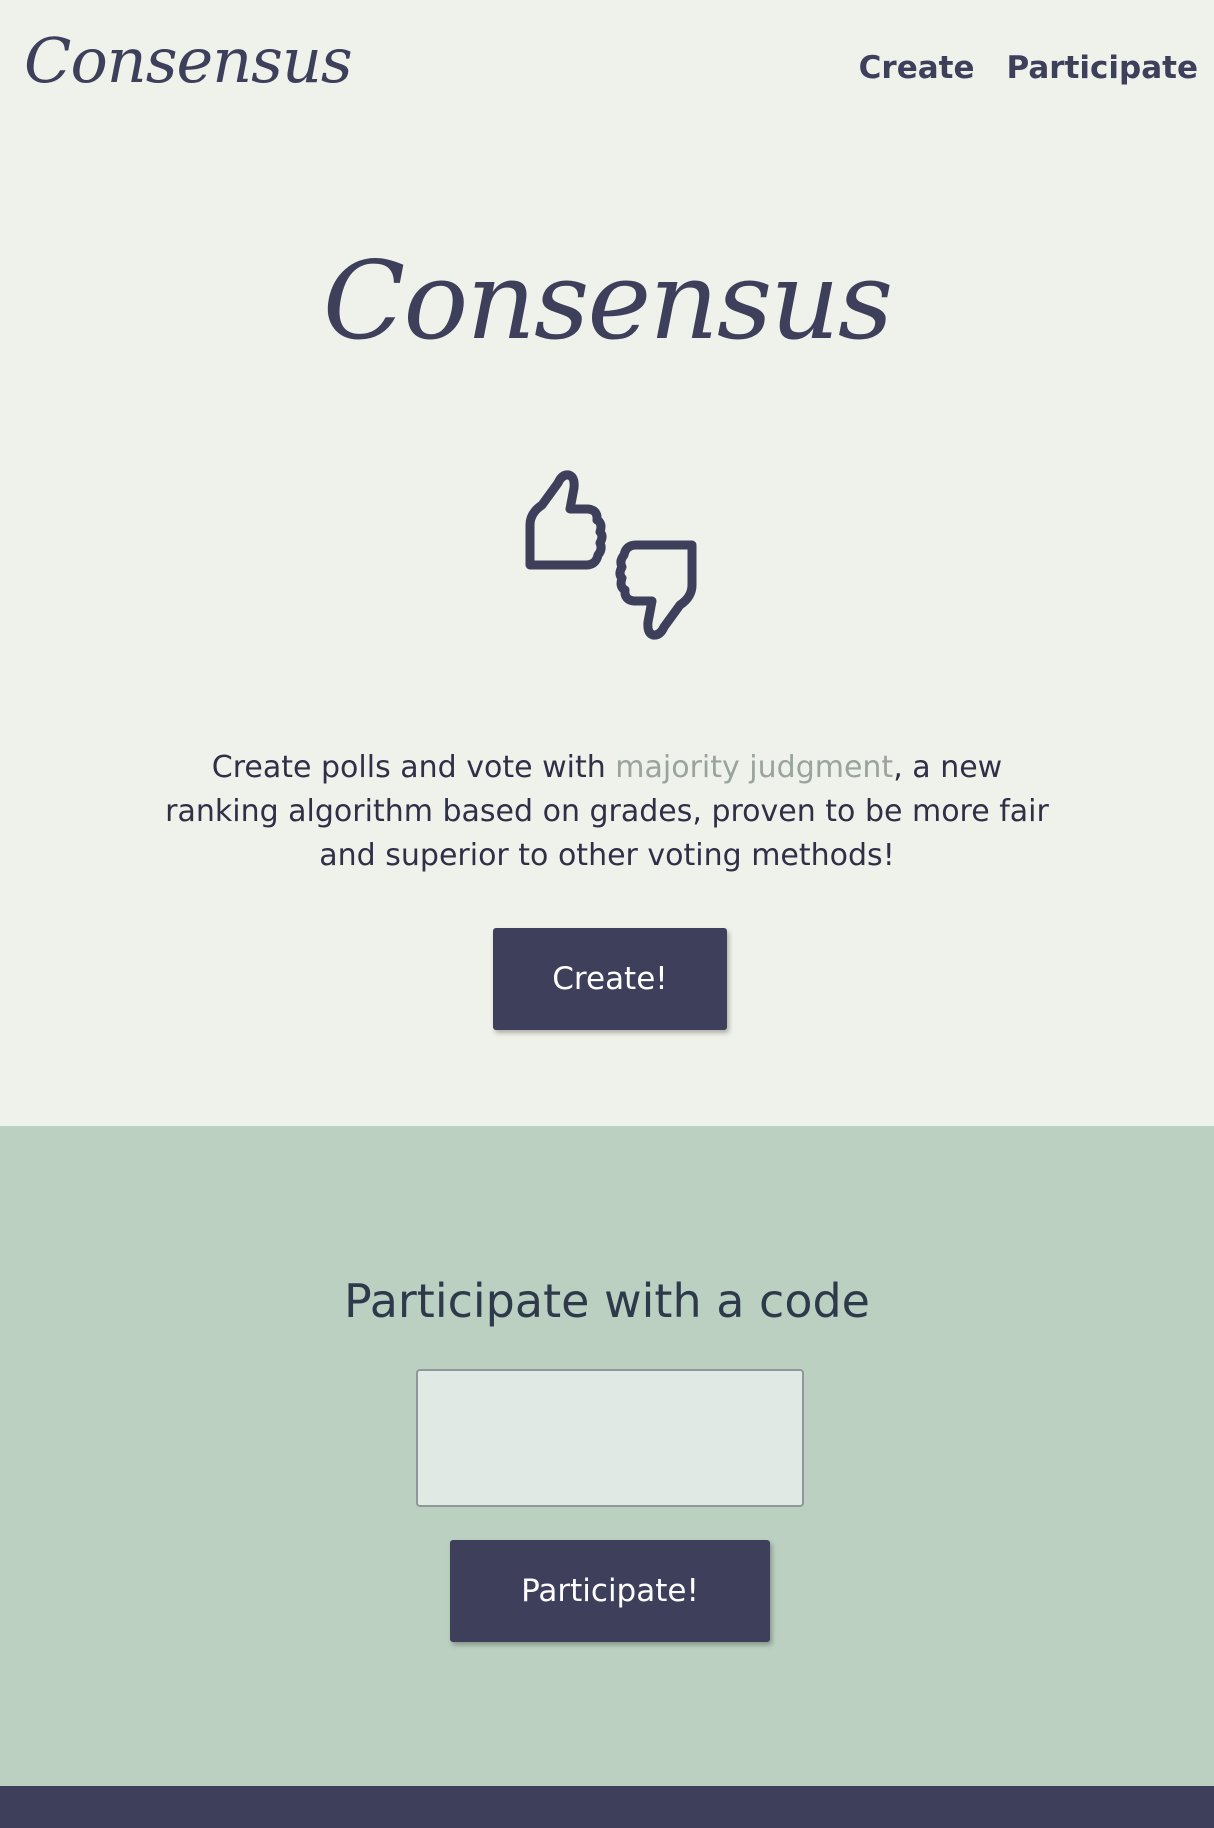 This screenshot has height=1828, width=1214. What do you see at coordinates (610, 1591) in the screenshot?
I see `participate-button: Participate!` at bounding box center [610, 1591].